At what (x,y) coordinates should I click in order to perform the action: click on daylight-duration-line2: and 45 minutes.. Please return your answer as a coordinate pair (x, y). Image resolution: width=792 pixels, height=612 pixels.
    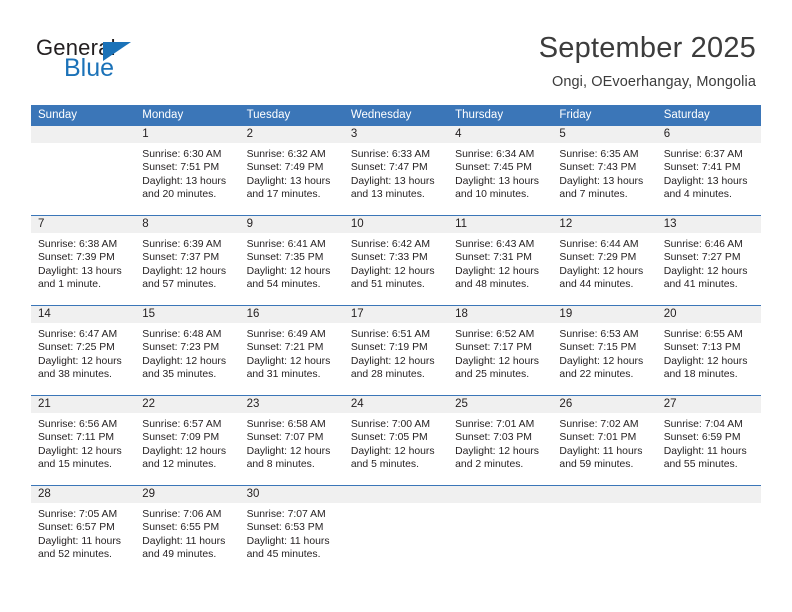
    Looking at the image, I should click on (283, 555).